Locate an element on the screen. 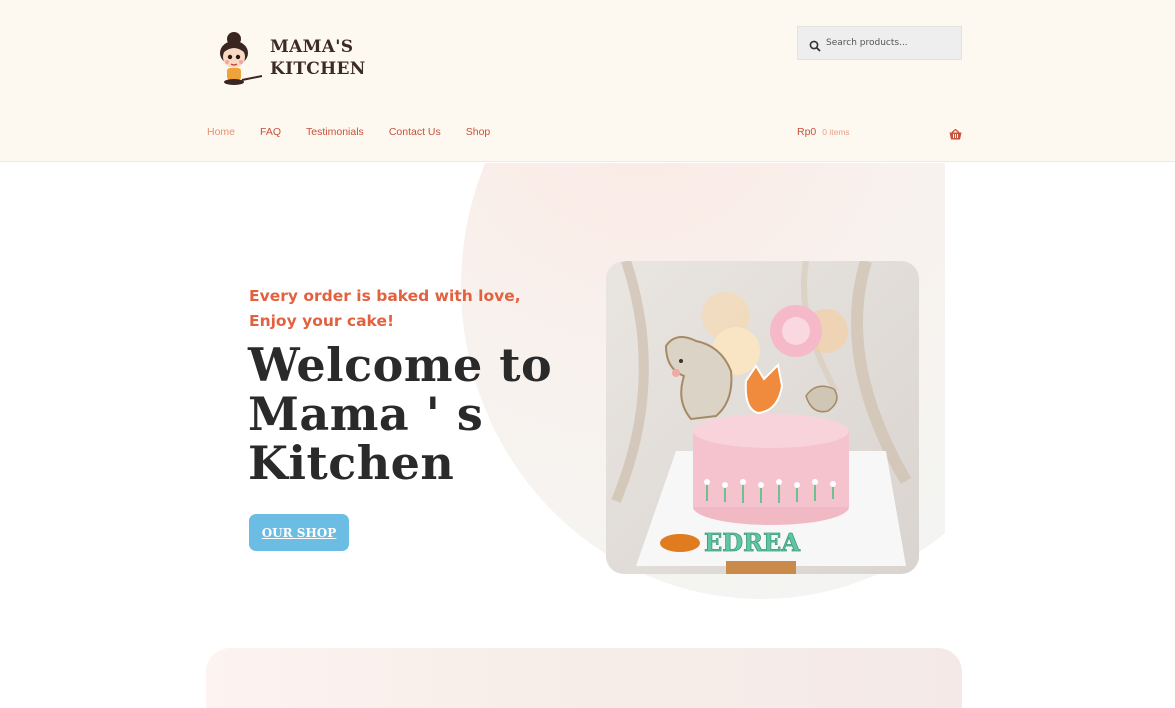 The width and height of the screenshot is (1175, 708). nav-item-home: Home is located at coordinates (221, 132).